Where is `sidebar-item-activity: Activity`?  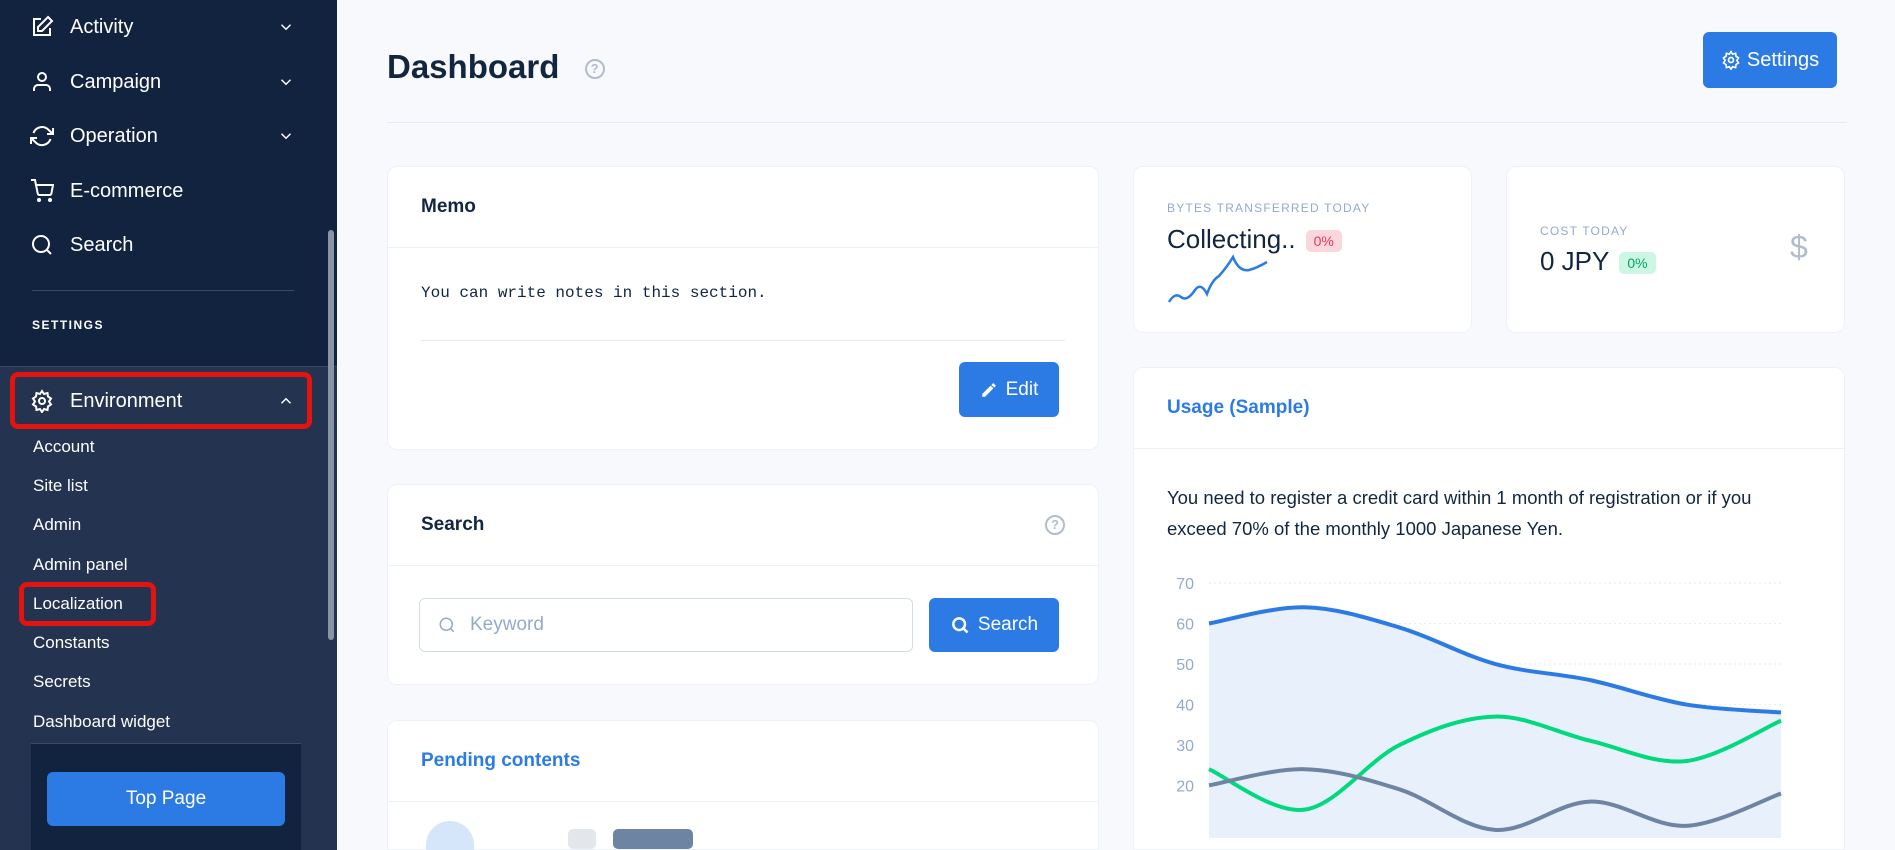
sidebar-item-activity: Activity is located at coordinates (162, 27).